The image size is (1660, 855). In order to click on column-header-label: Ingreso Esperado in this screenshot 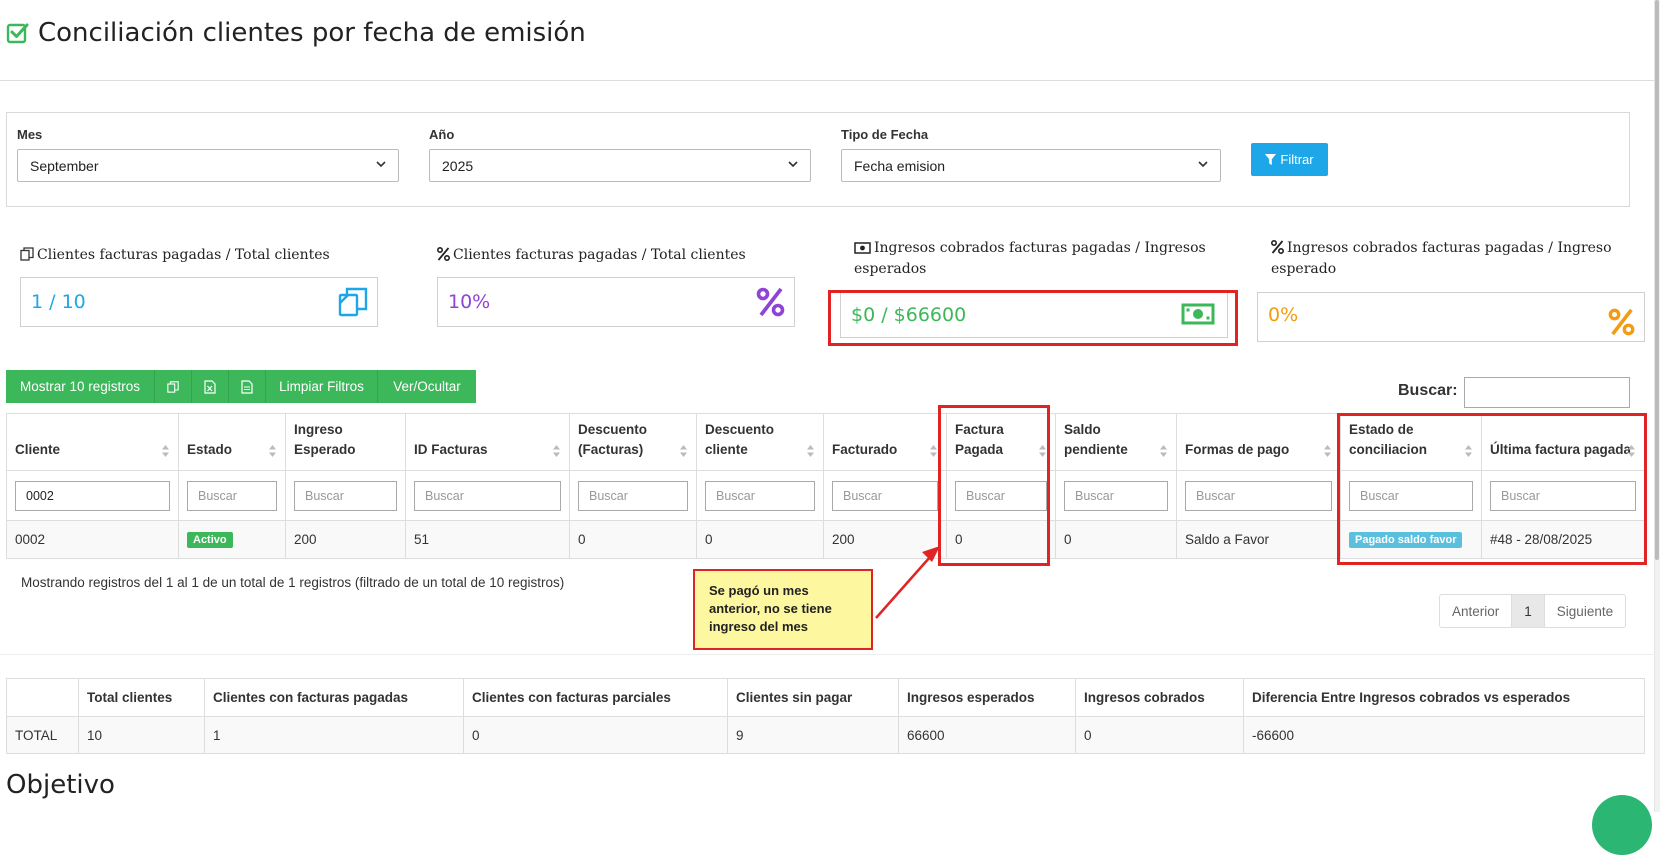, I will do `click(325, 439)`.